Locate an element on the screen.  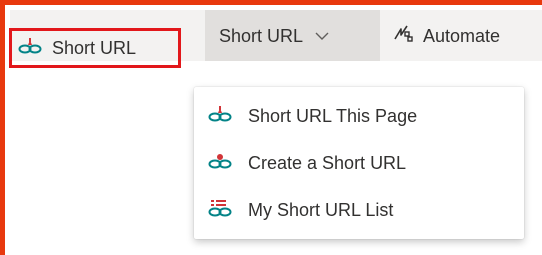
menu-item-label: My Short URL List is located at coordinates (321, 209).